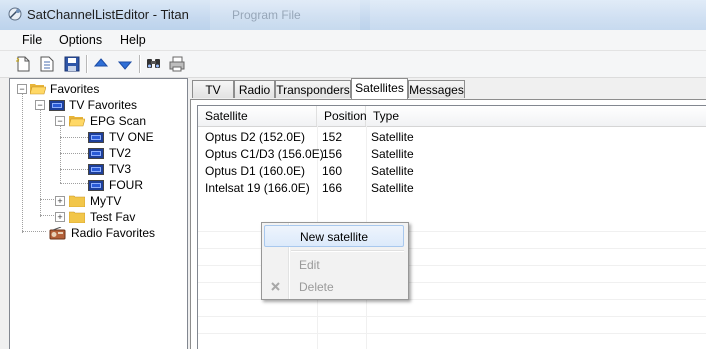 The height and width of the screenshot is (349, 706). I want to click on context-menu: New satellite Edit Delete, so click(335, 261).